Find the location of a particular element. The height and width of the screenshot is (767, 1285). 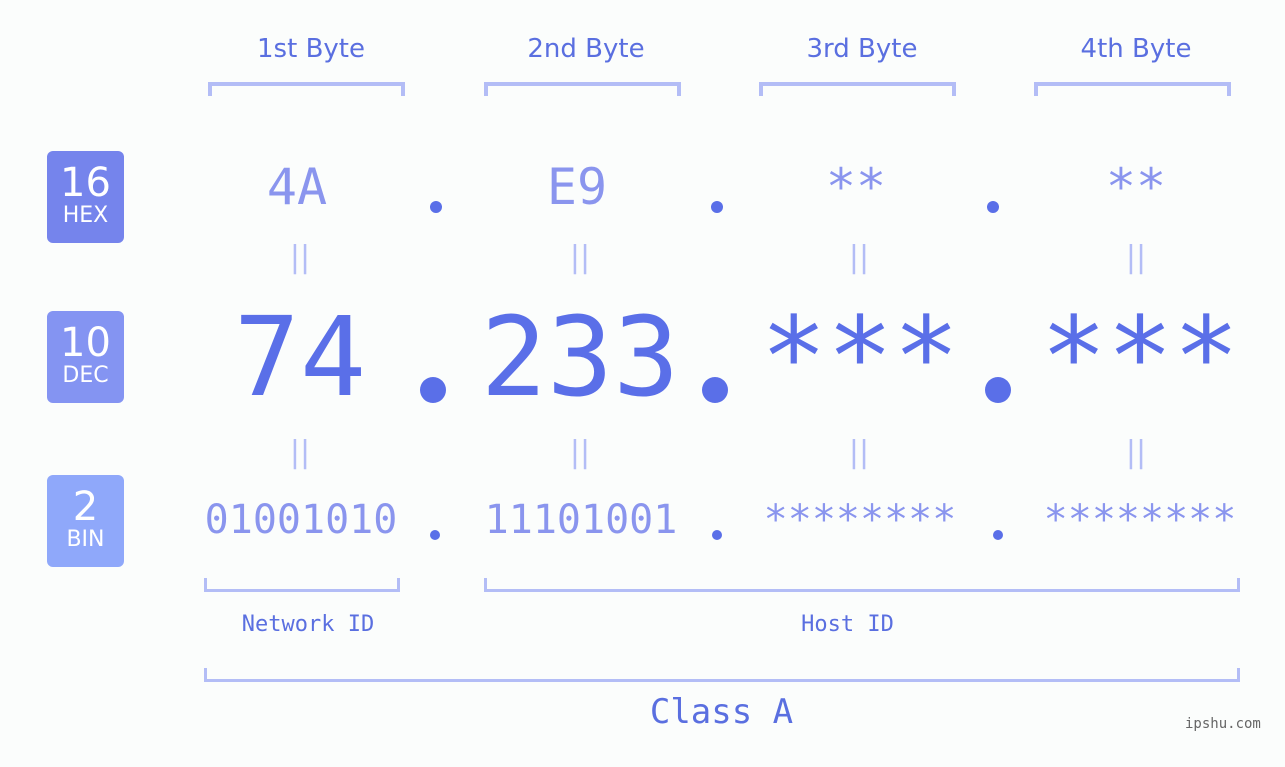

host-id-bracket is located at coordinates (862, 585).